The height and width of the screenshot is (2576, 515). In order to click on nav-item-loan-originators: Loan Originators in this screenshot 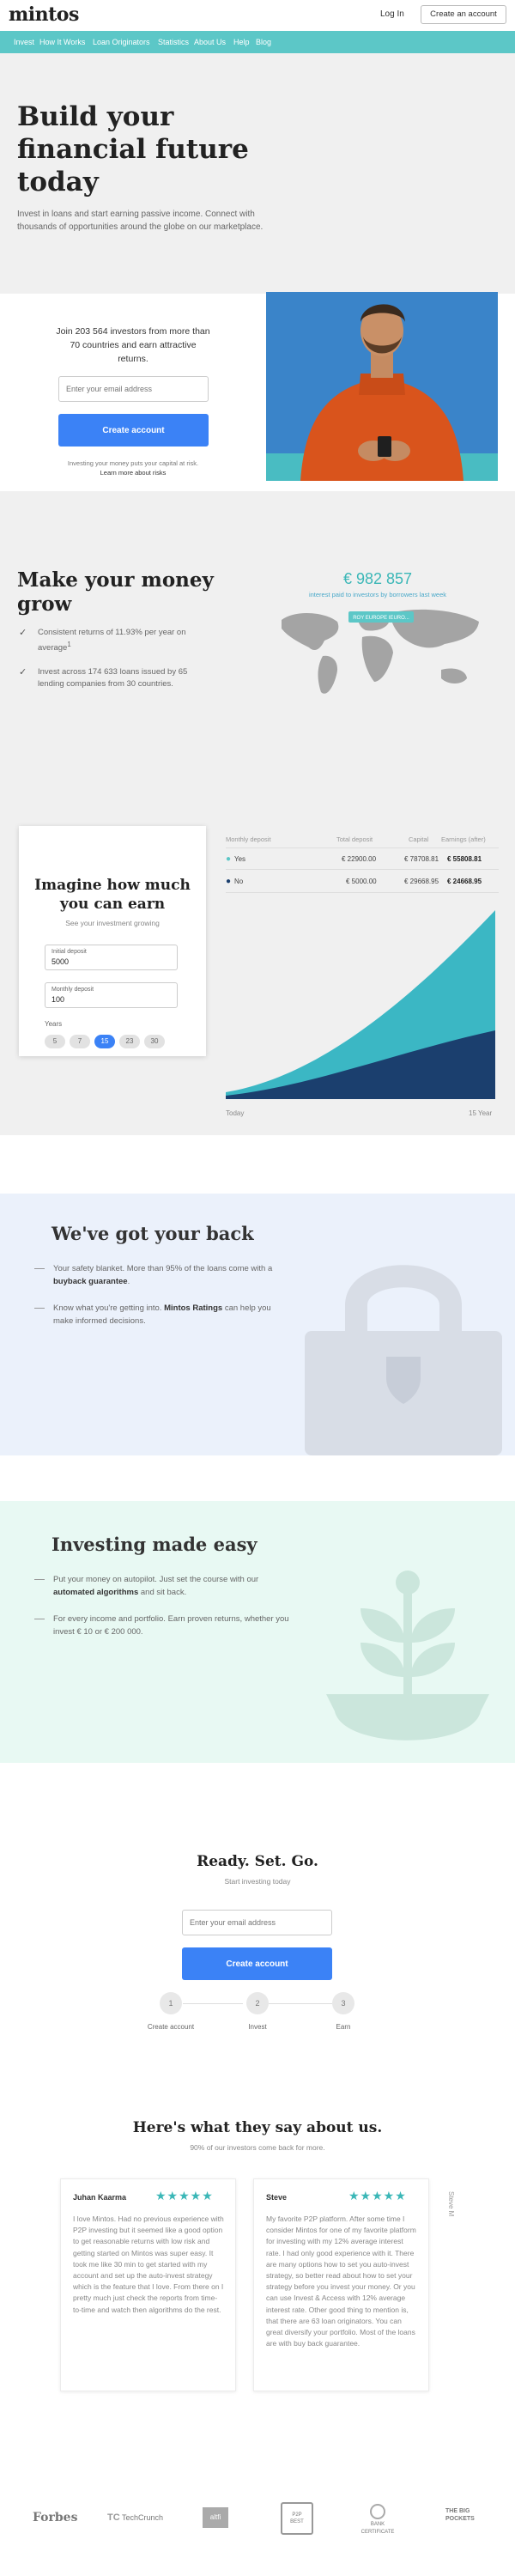, I will do `click(121, 42)`.